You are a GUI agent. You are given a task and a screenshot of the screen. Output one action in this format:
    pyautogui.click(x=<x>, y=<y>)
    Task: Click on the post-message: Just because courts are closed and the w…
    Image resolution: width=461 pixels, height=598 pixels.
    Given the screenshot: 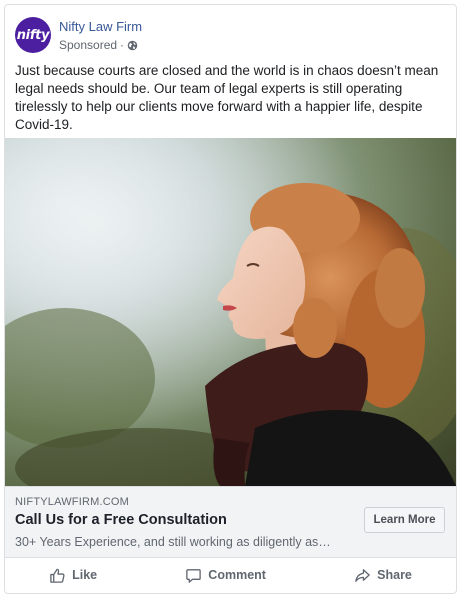 What is the action you would take?
    pyautogui.click(x=227, y=97)
    